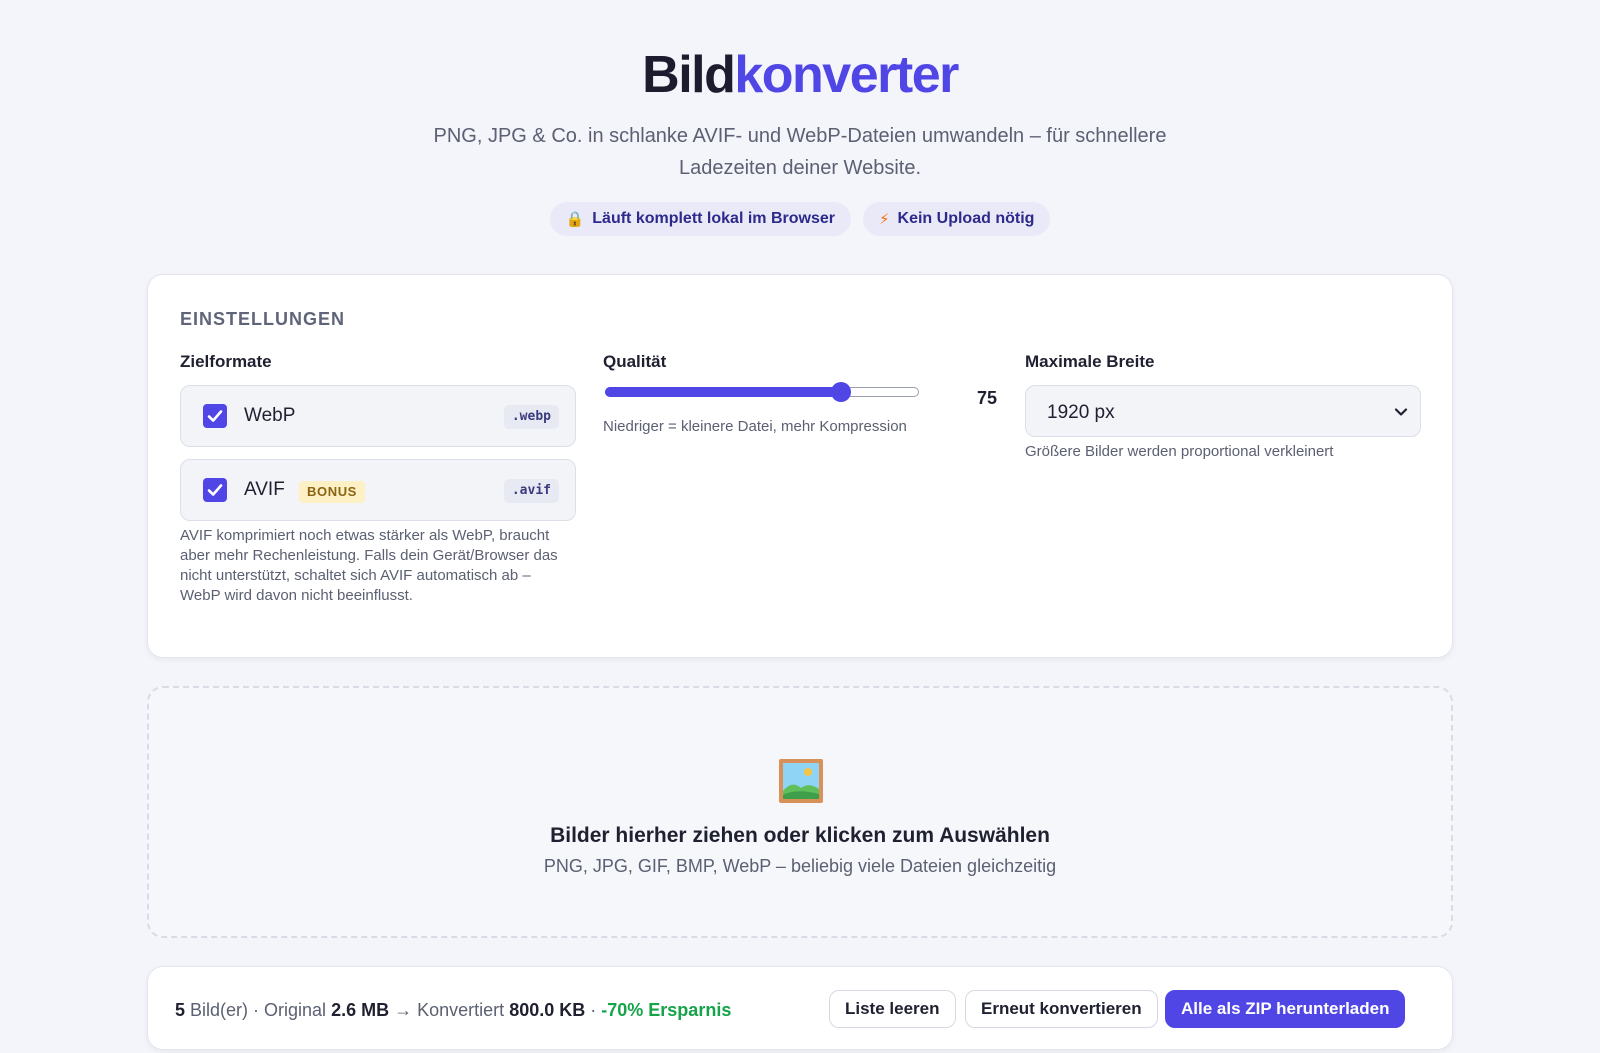  I want to click on pill-local-label: Läuft komplett lokal im Browser, so click(713, 218).